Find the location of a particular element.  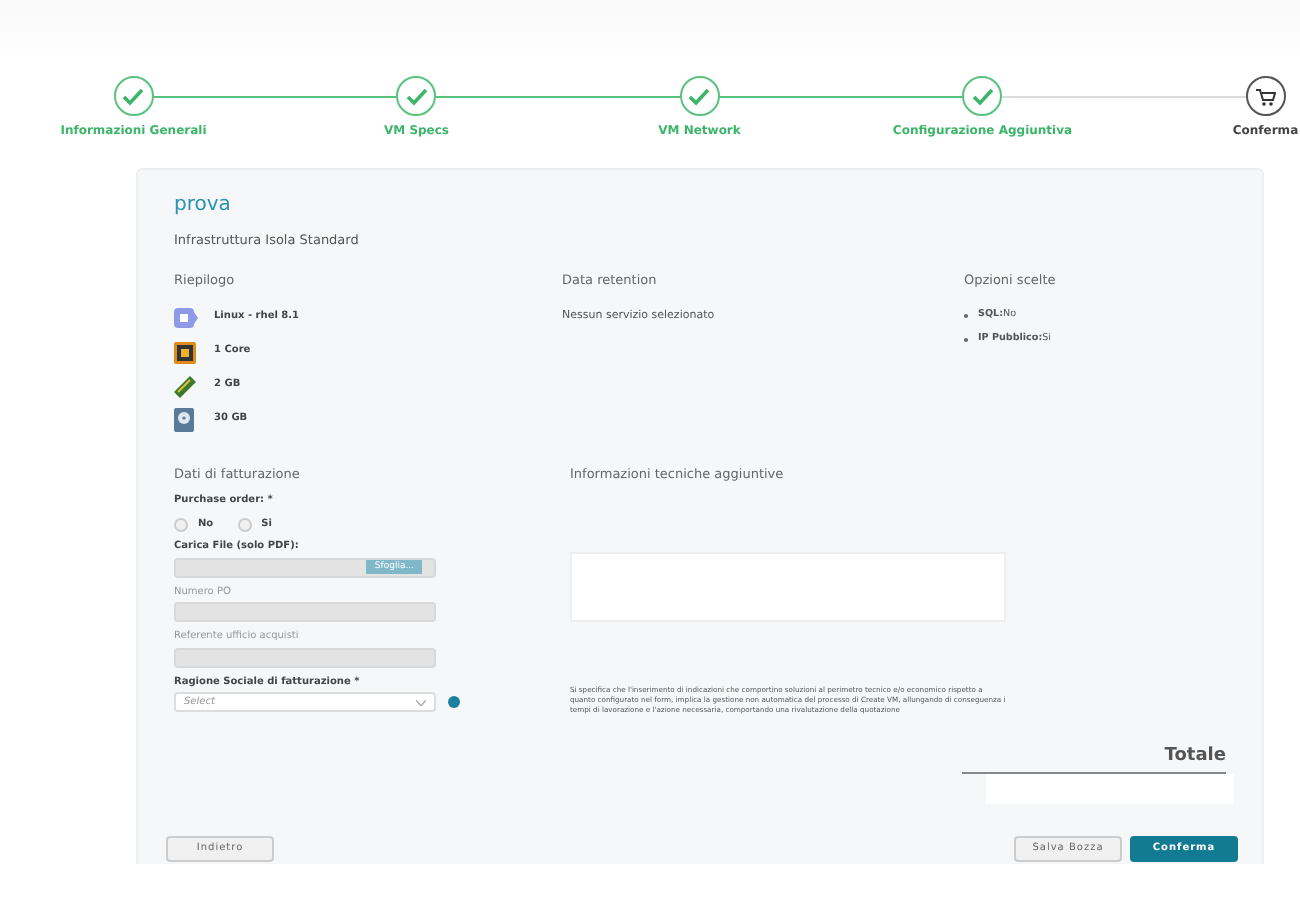

page-title: prova is located at coordinates (203, 206).